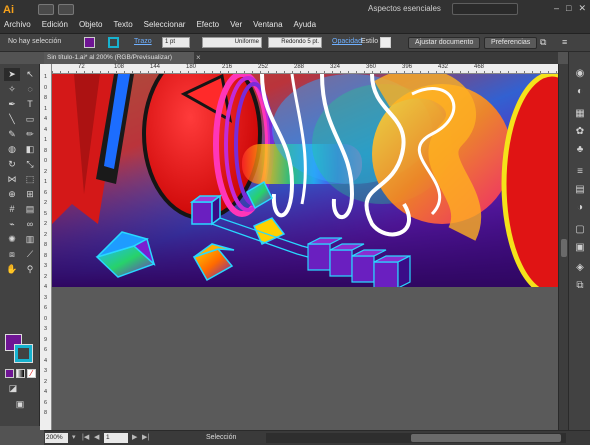 The width and height of the screenshot is (590, 445). What do you see at coordinates (31, 373) in the screenshot?
I see `none-mode-icon: ⁄` at bounding box center [31, 373].